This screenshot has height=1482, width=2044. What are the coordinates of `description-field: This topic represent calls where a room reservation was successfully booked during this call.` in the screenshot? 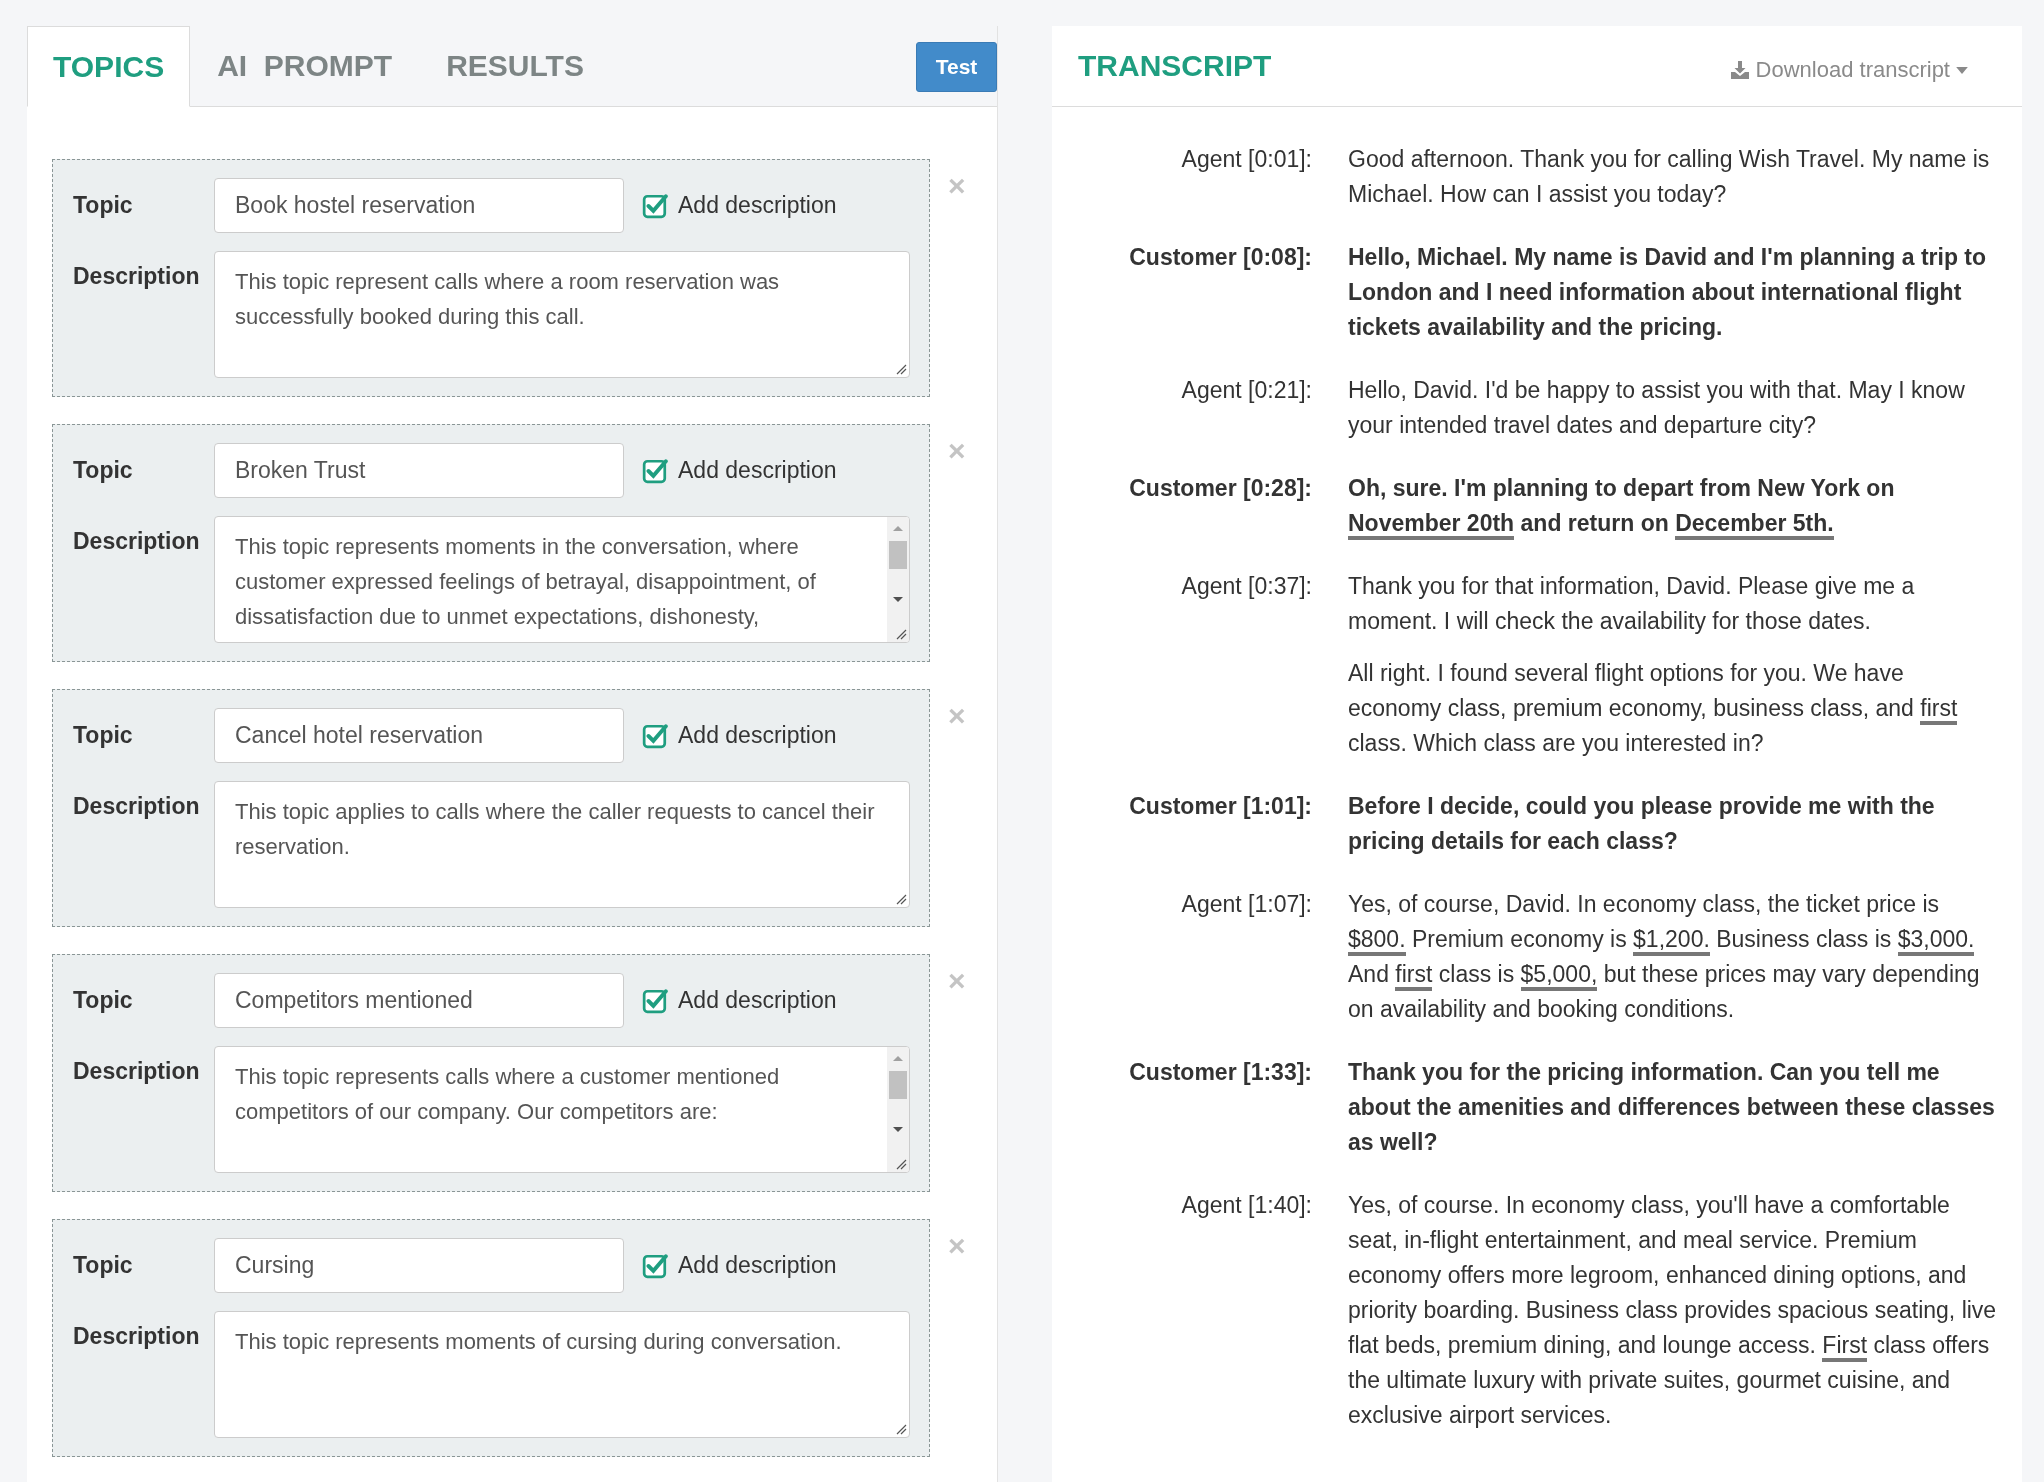 It's located at (562, 314).